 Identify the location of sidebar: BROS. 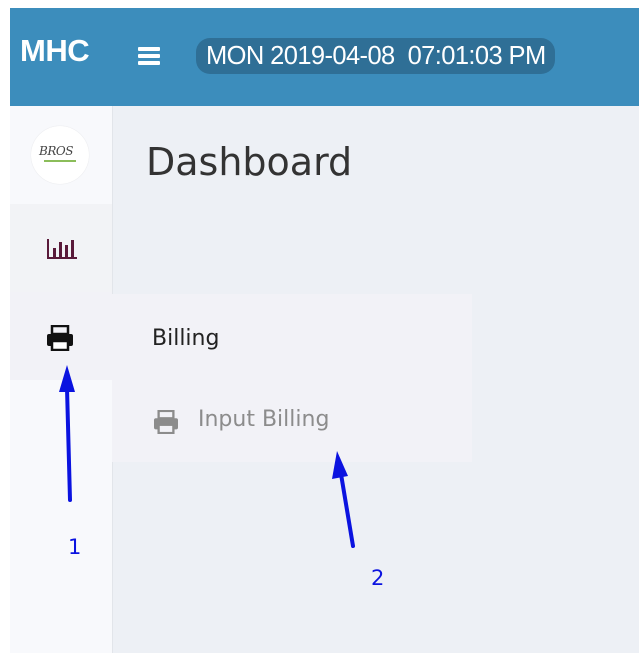
(61, 379).